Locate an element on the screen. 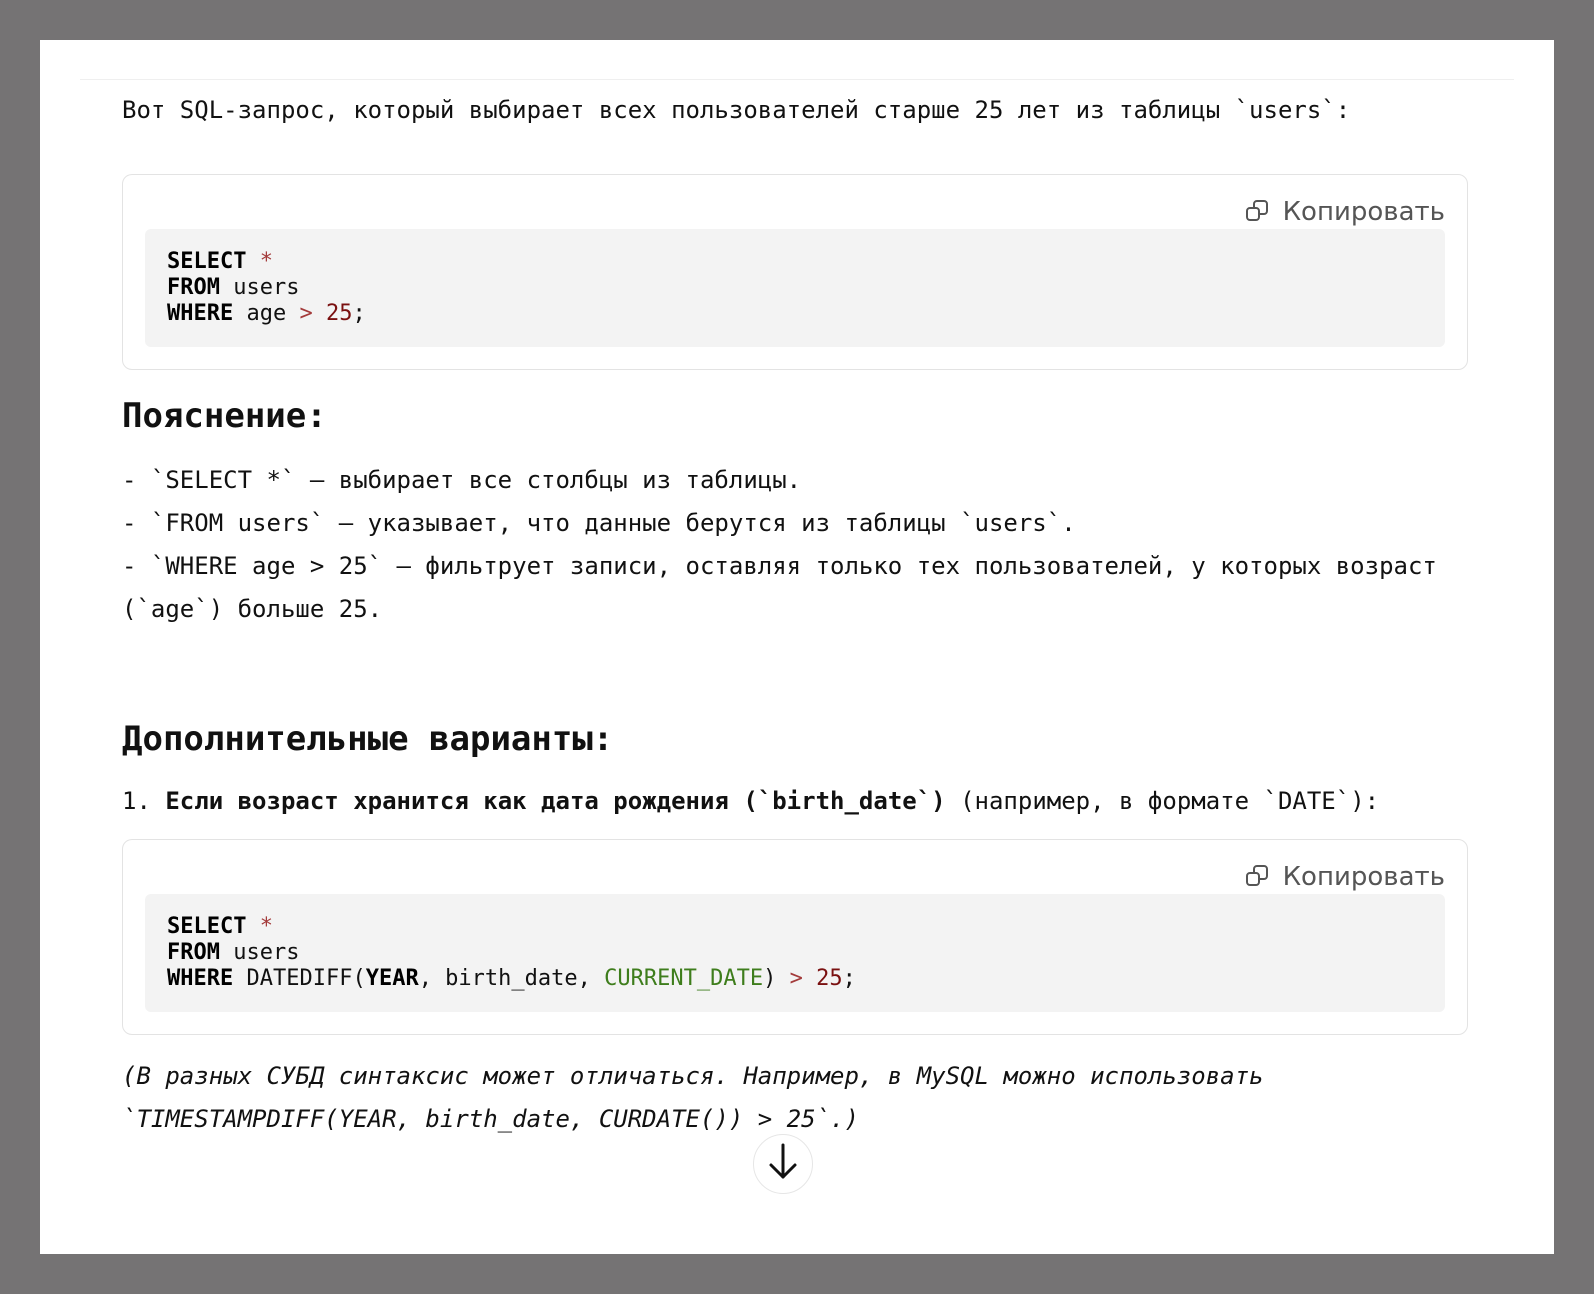 The image size is (1594, 1294). scroll-down-button is located at coordinates (783, 1164).